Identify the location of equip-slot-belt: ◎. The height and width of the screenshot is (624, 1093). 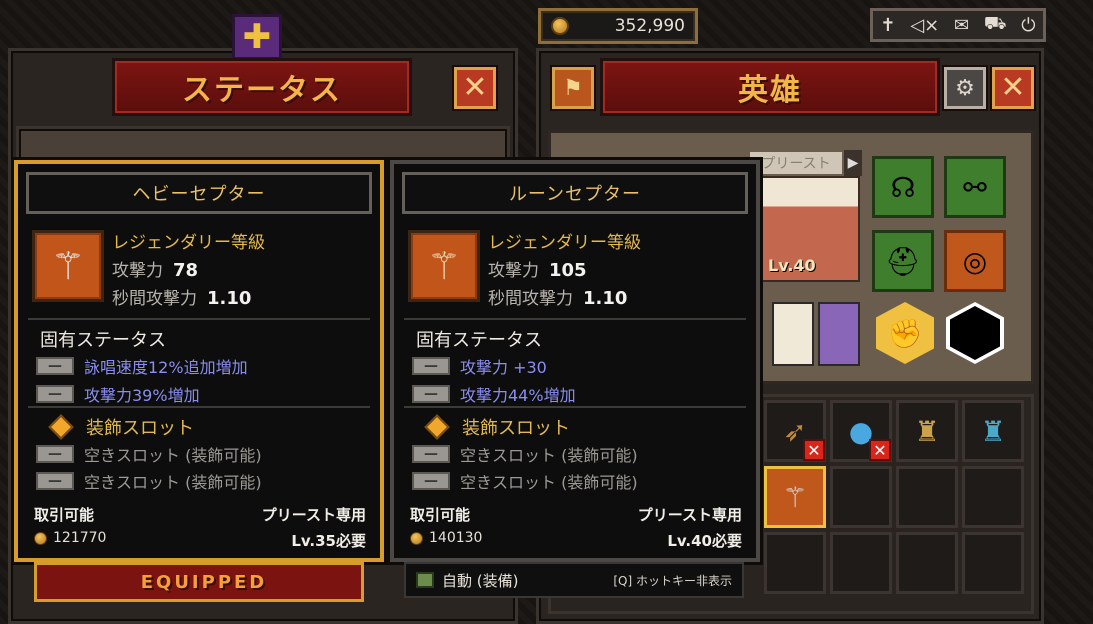
(975, 261).